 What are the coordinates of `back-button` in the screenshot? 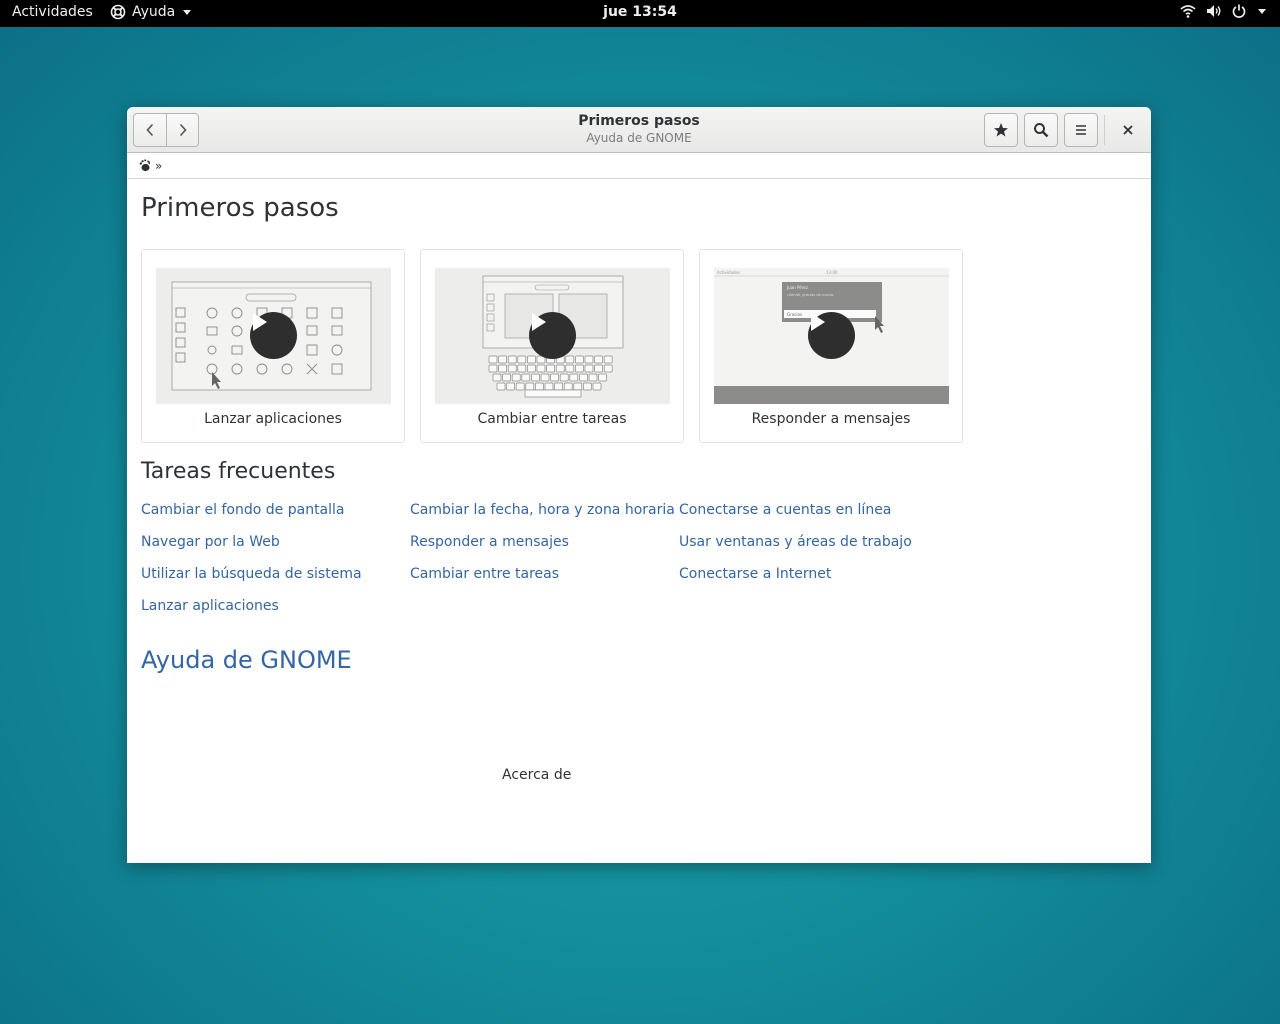 It's located at (150, 130).